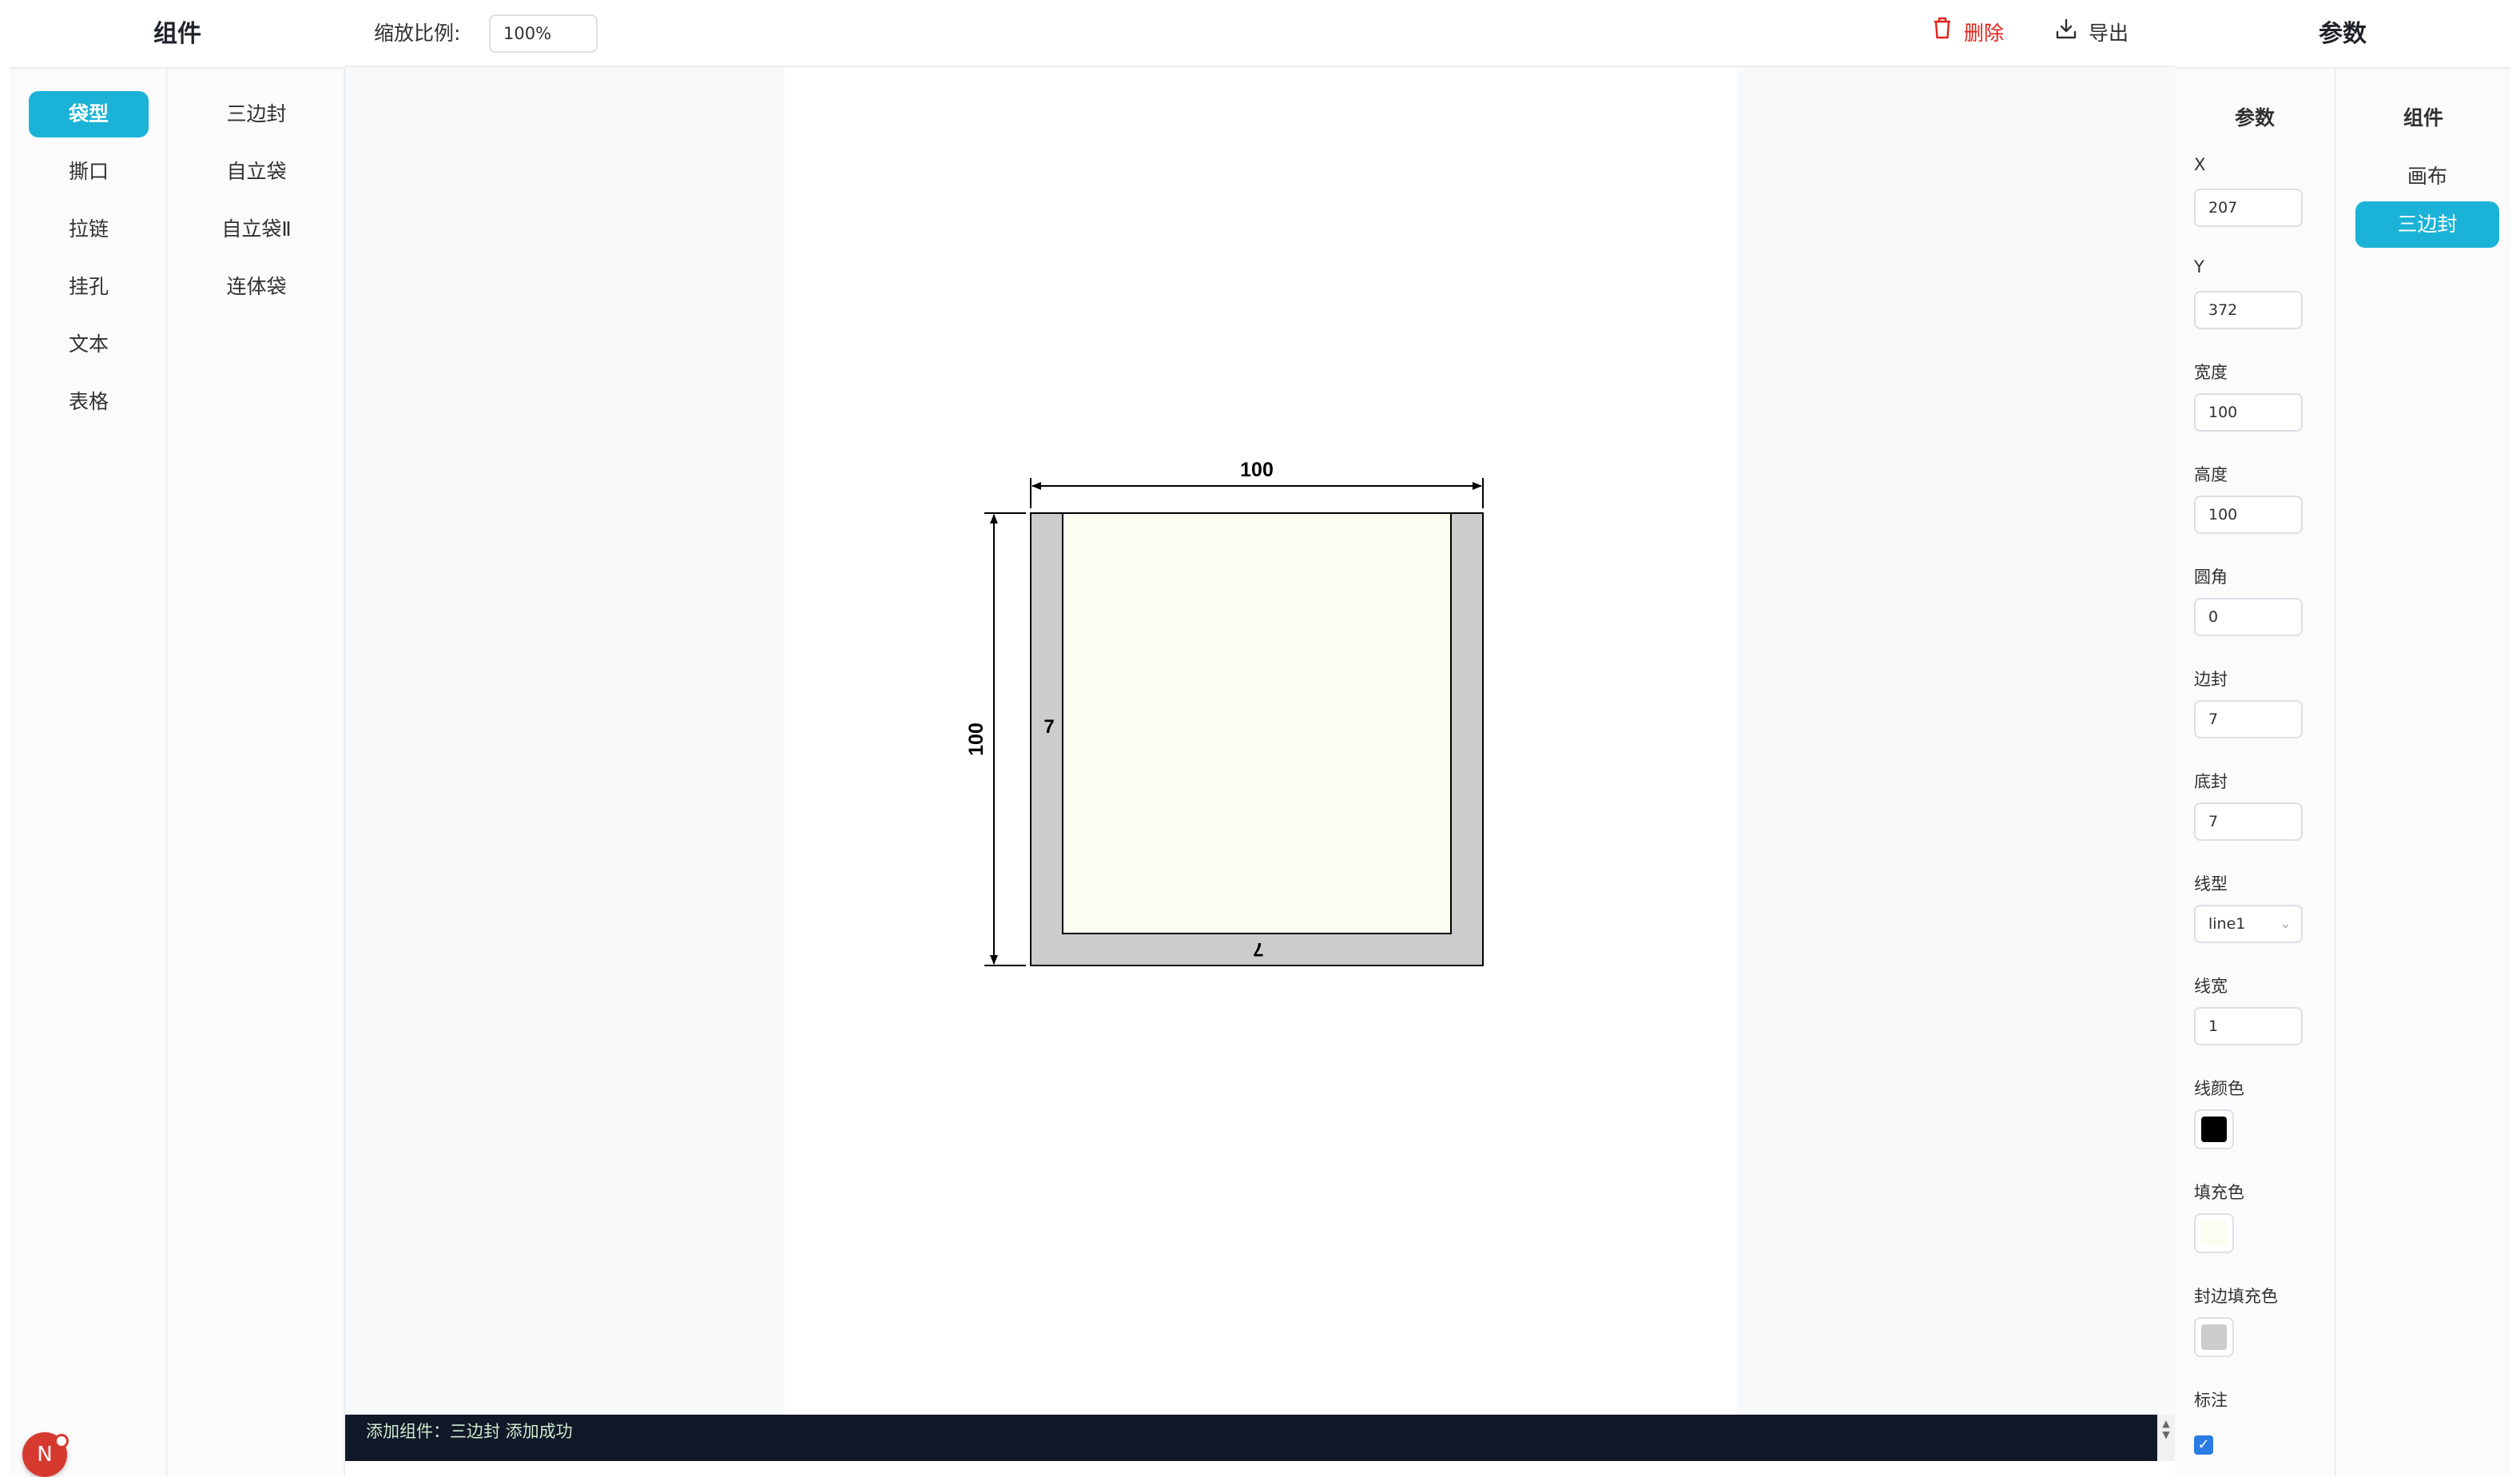 This screenshot has width=2520, height=1477. I want to click on bag-stand-up-pouch: 自立袋, so click(256, 172).